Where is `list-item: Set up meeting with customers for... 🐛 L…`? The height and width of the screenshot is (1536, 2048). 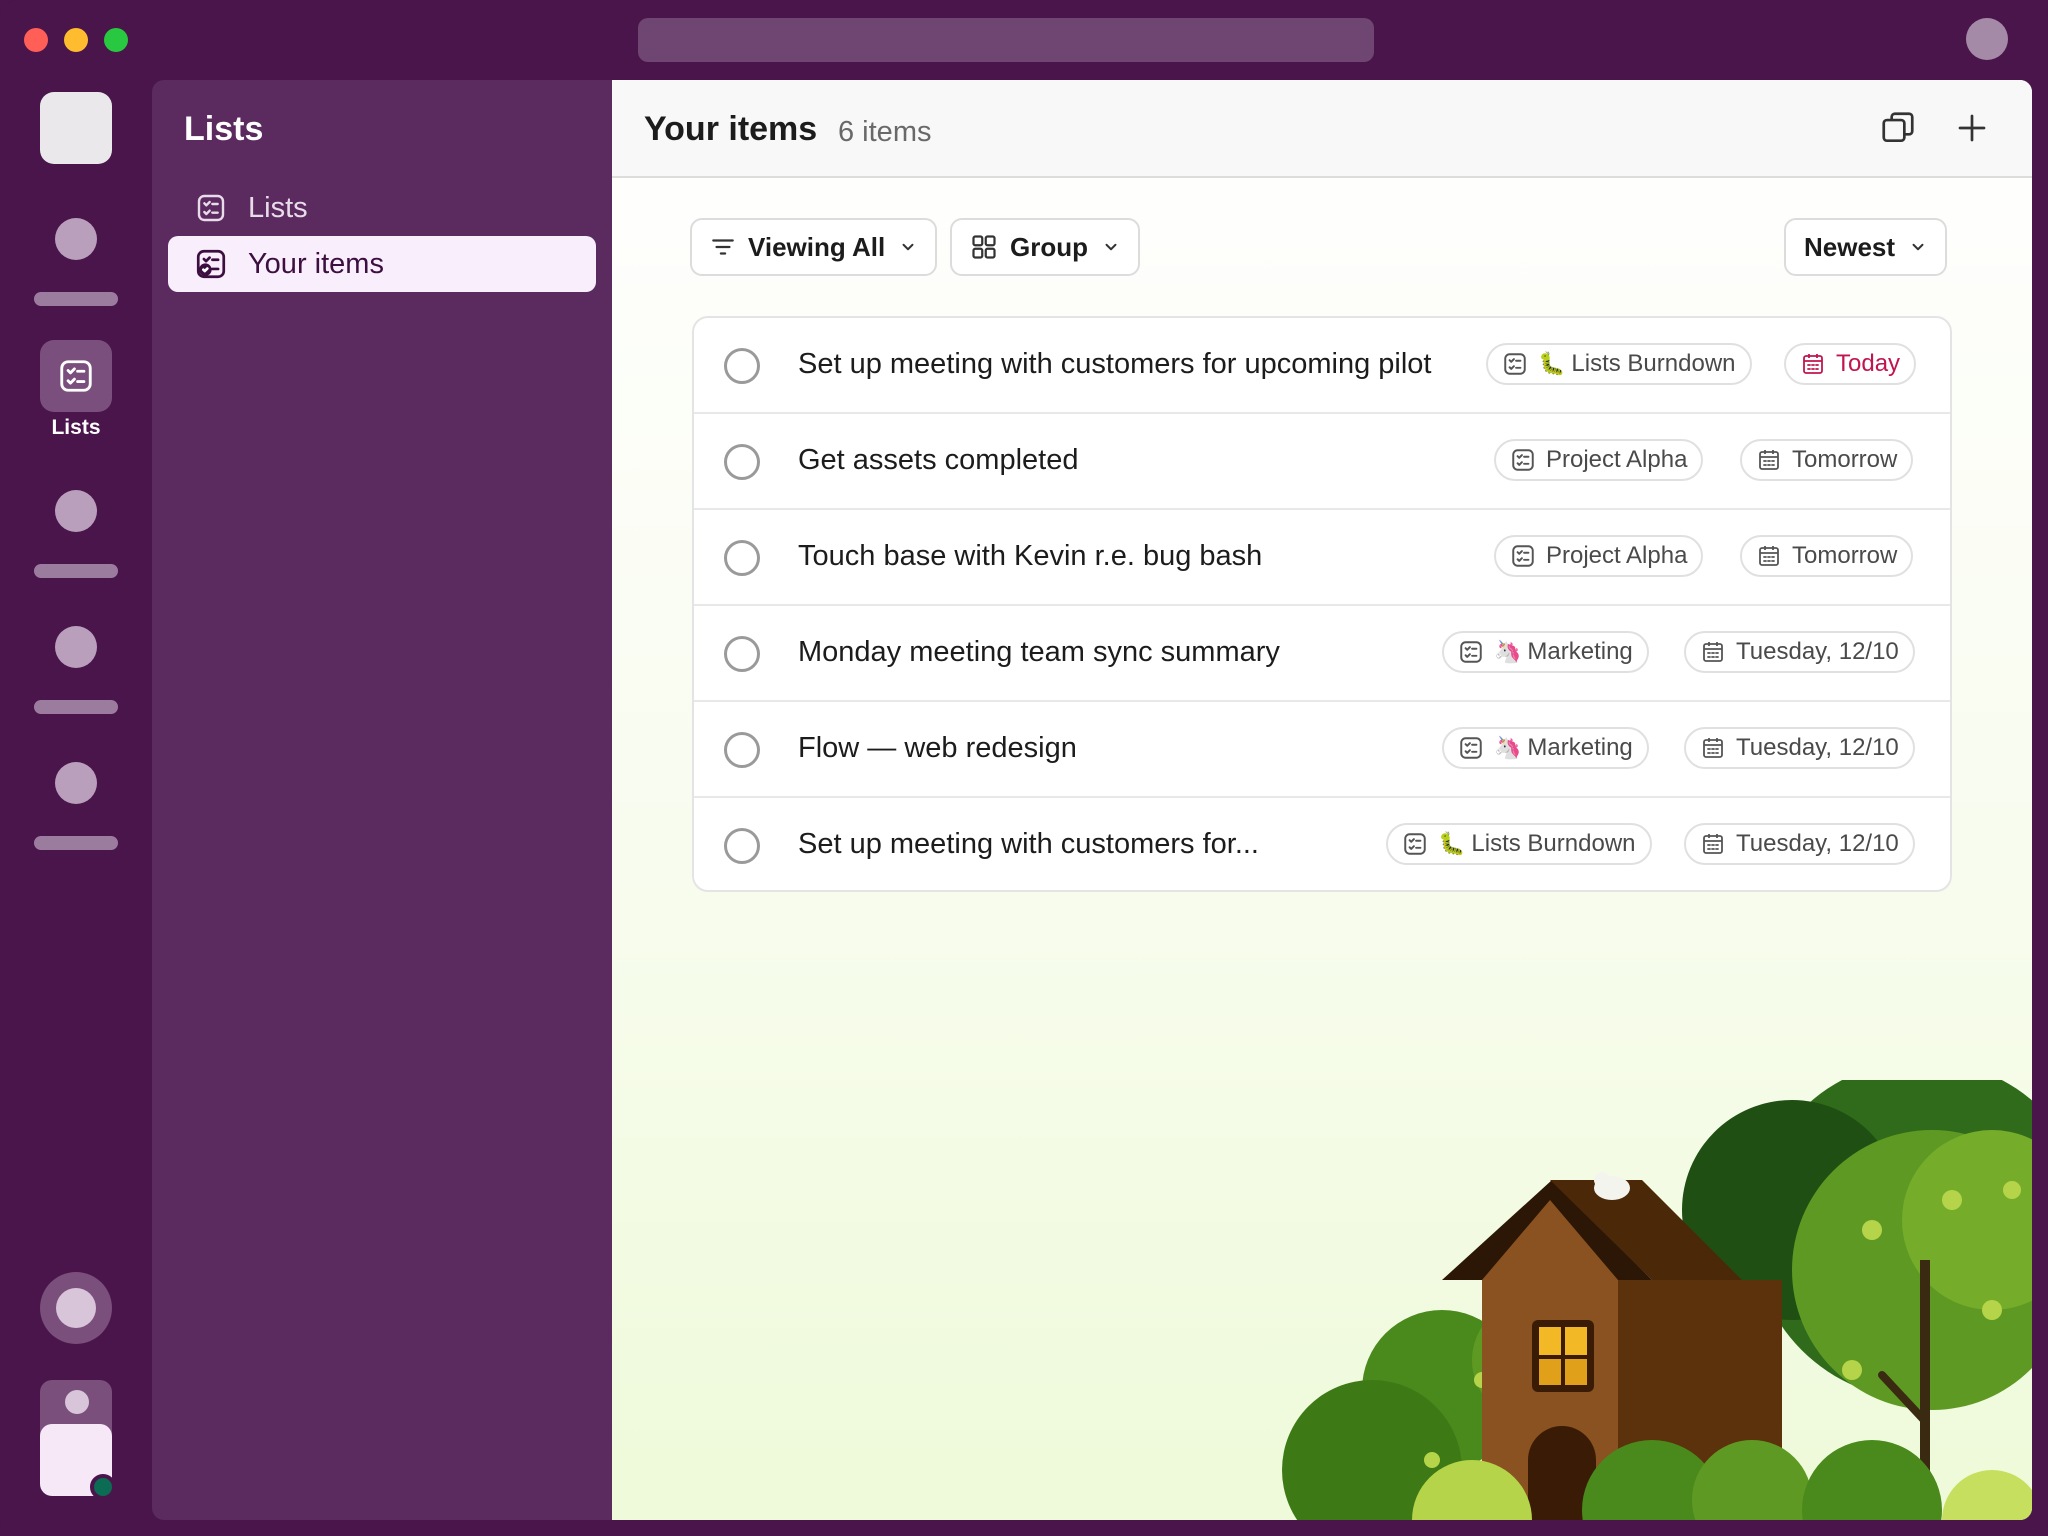
list-item: Set up meeting with customers for... 🐛 L… is located at coordinates (1322, 844).